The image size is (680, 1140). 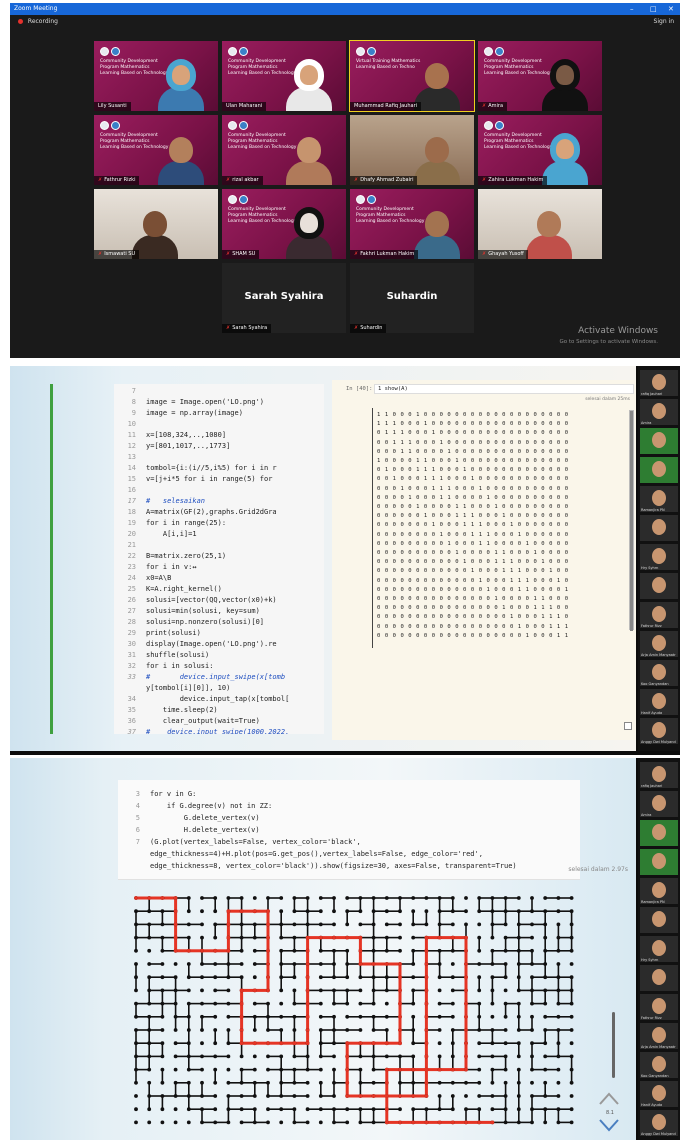 What do you see at coordinates (100, 180) in the screenshot?
I see `mic-muted-icon: ✗` at bounding box center [100, 180].